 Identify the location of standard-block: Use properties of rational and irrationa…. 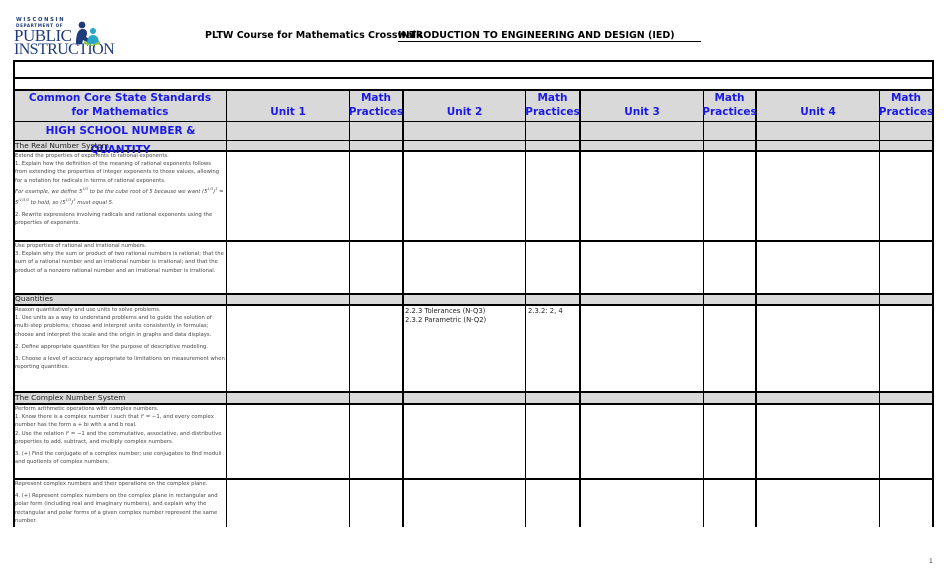
(120, 258).